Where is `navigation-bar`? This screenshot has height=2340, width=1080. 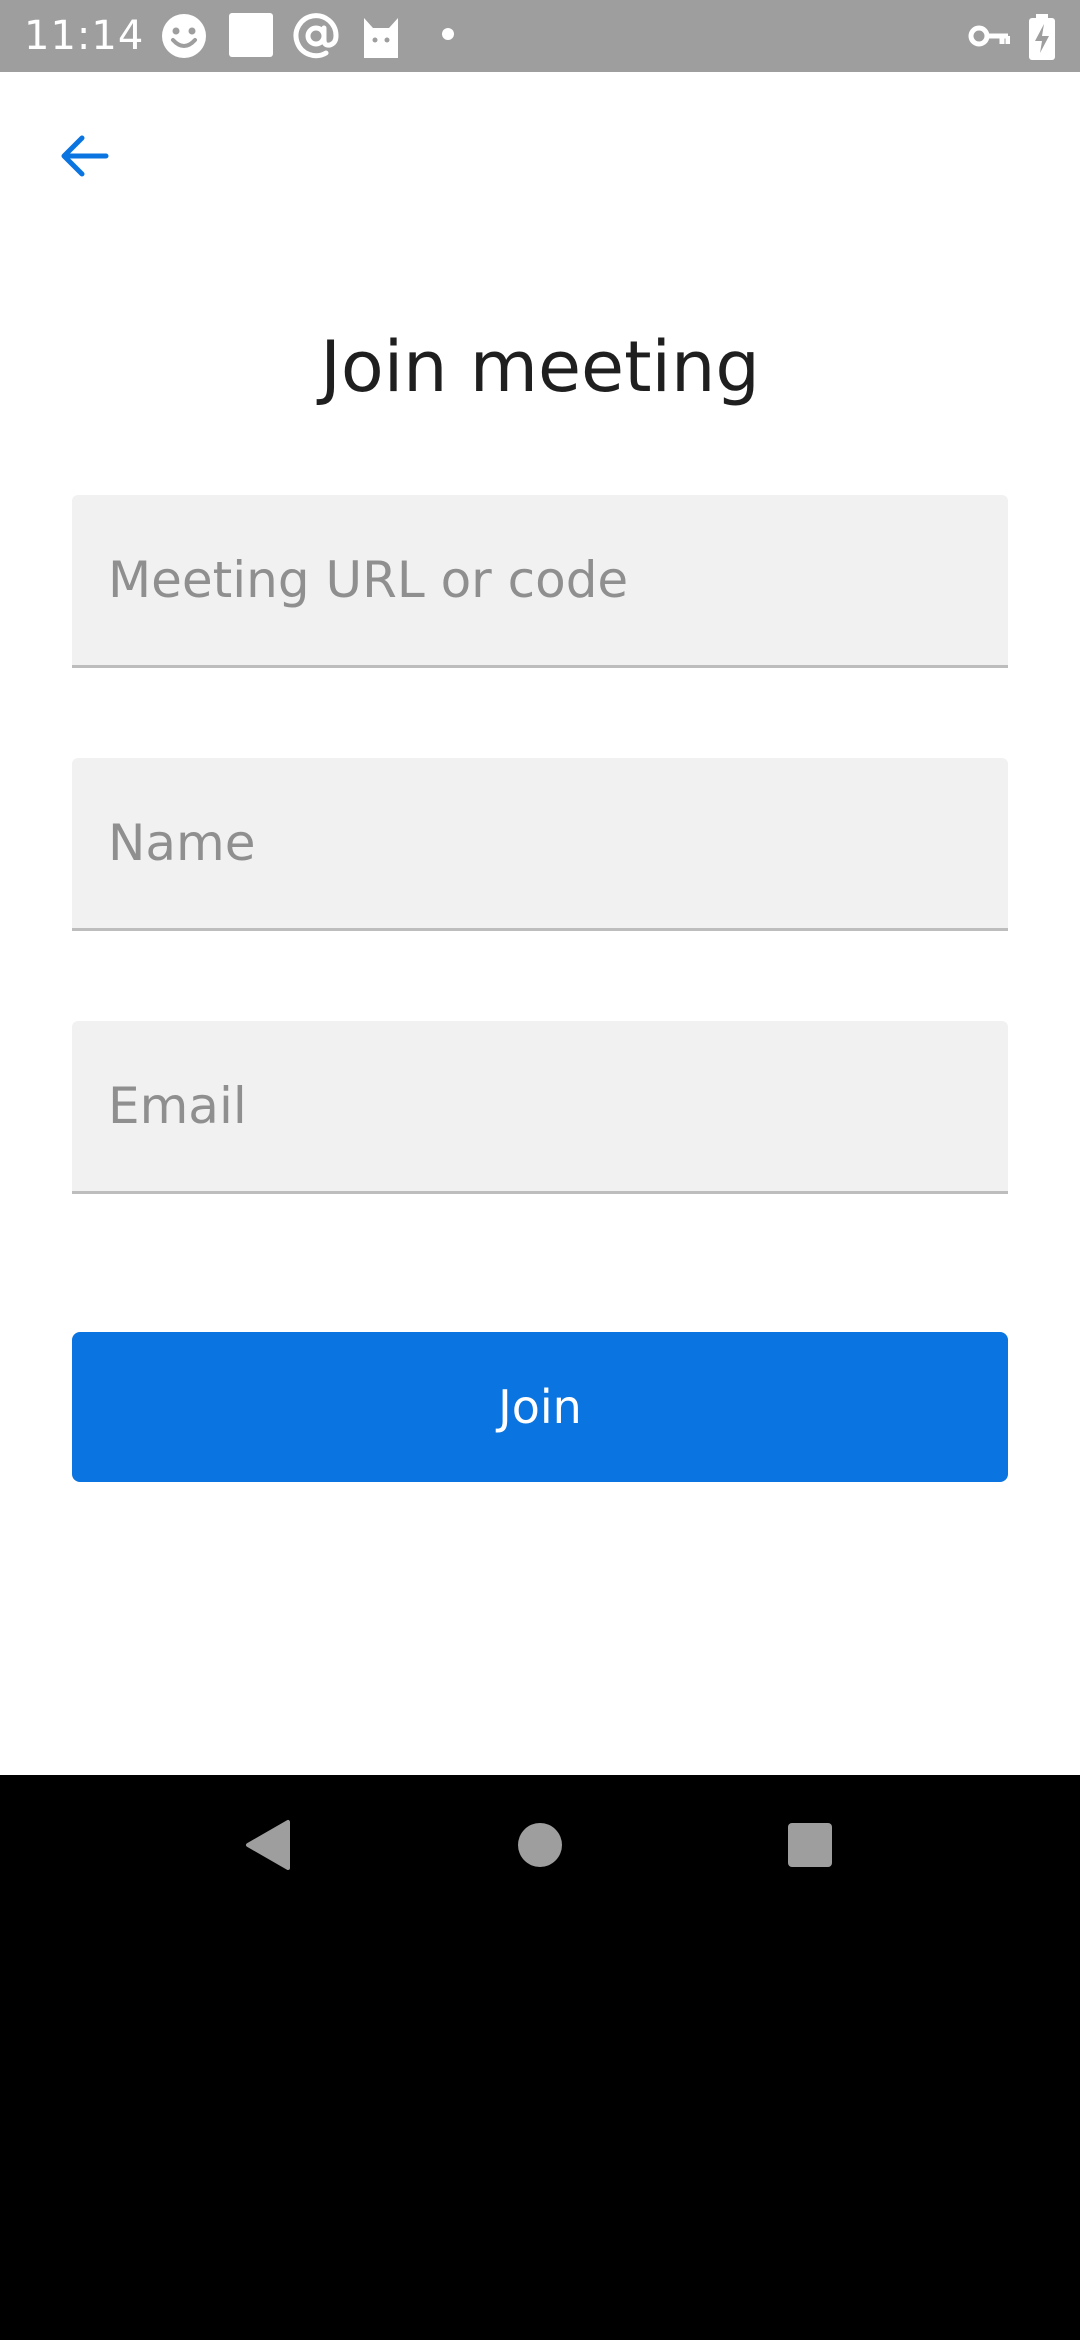
navigation-bar is located at coordinates (540, 1847).